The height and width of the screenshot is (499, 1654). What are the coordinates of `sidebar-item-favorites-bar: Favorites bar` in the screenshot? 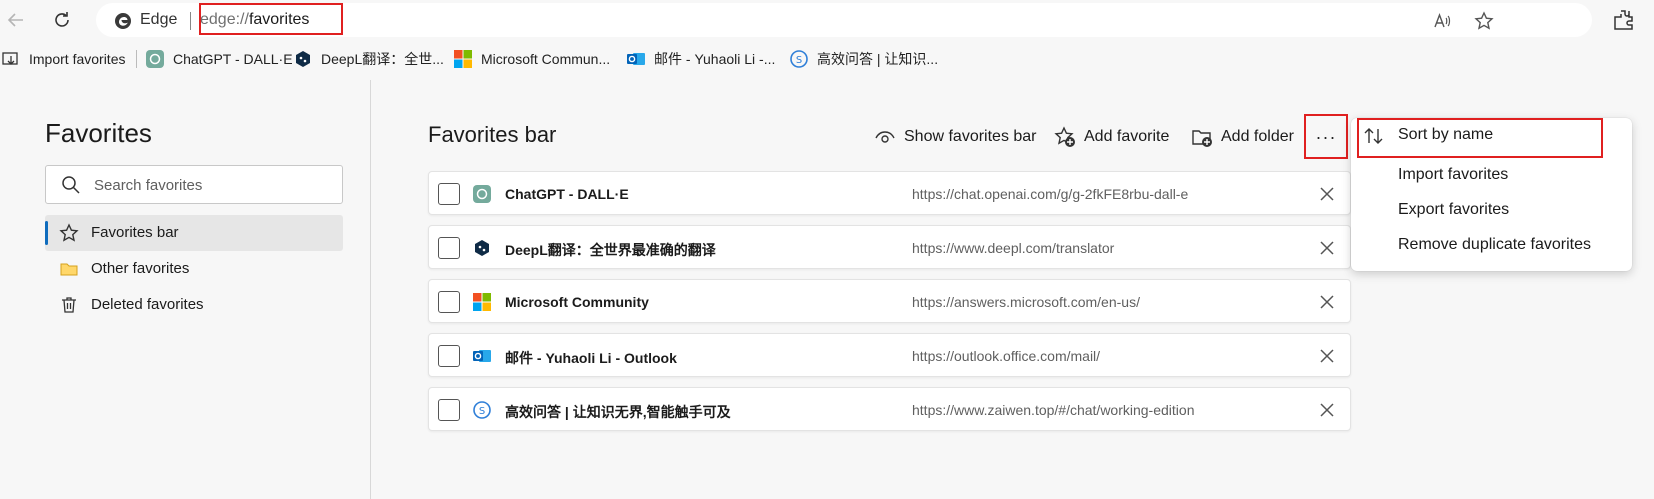 It's located at (194, 233).